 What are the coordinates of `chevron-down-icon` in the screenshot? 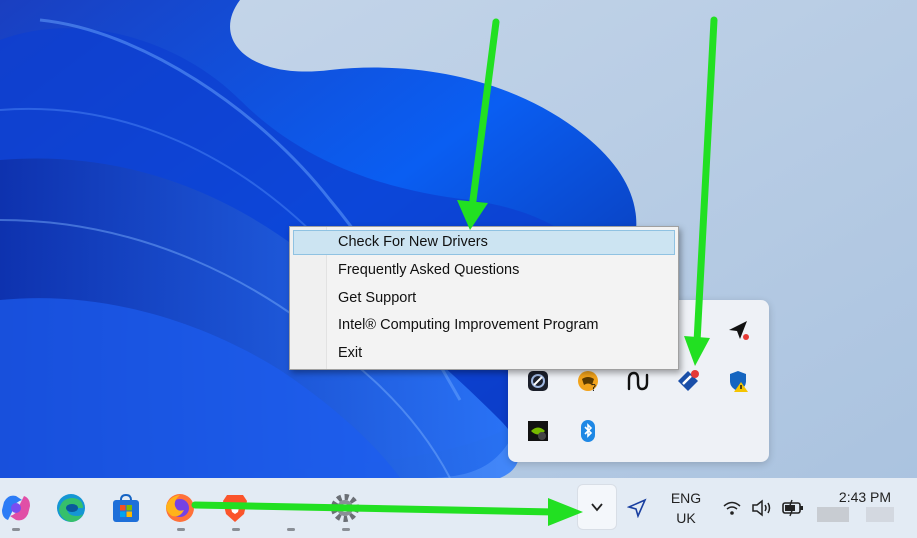 It's located at (597, 507).